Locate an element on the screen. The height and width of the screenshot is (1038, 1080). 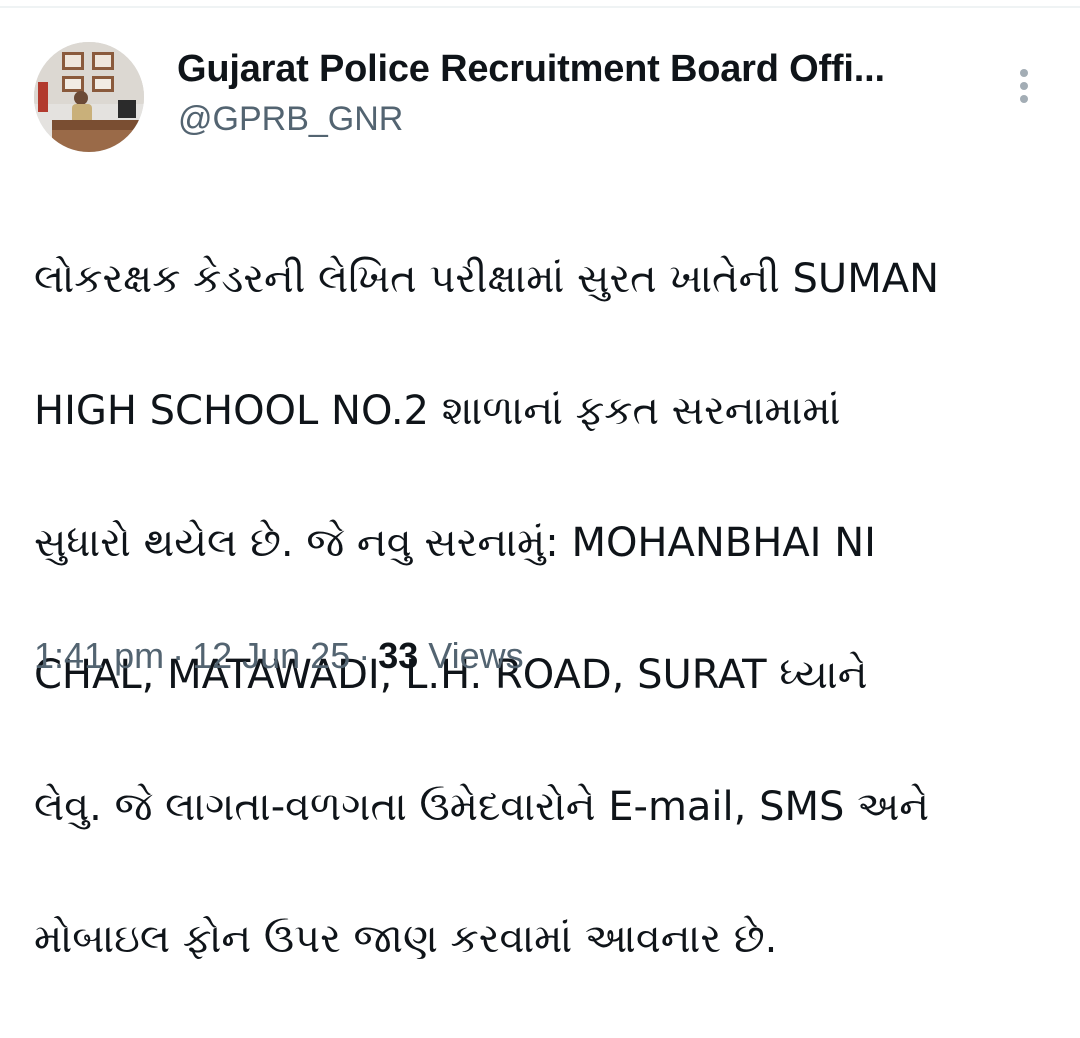
tweet-date: 12 Jun 25 is located at coordinates (271, 655).